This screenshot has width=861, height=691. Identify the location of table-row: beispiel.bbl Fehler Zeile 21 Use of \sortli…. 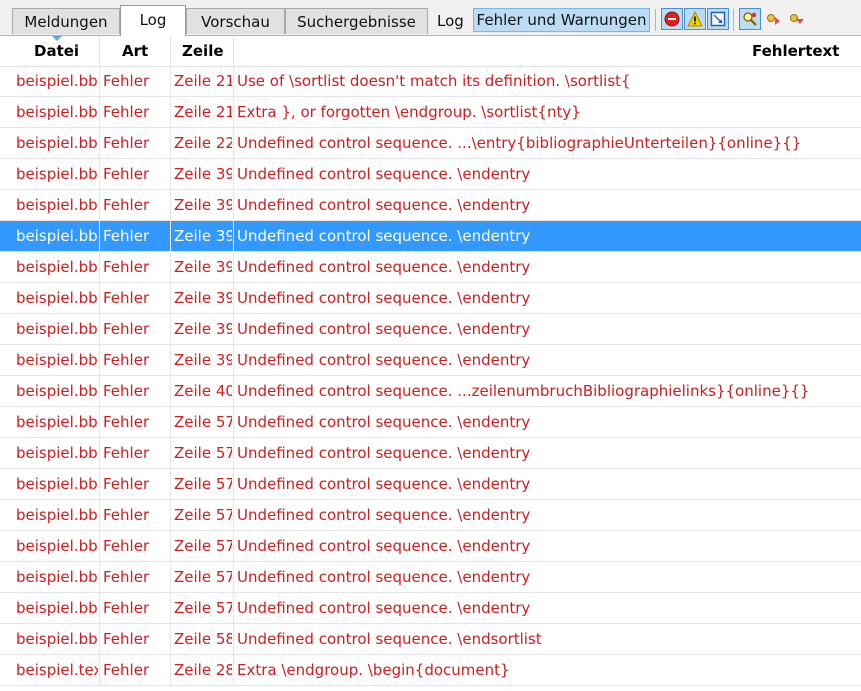
(430, 81).